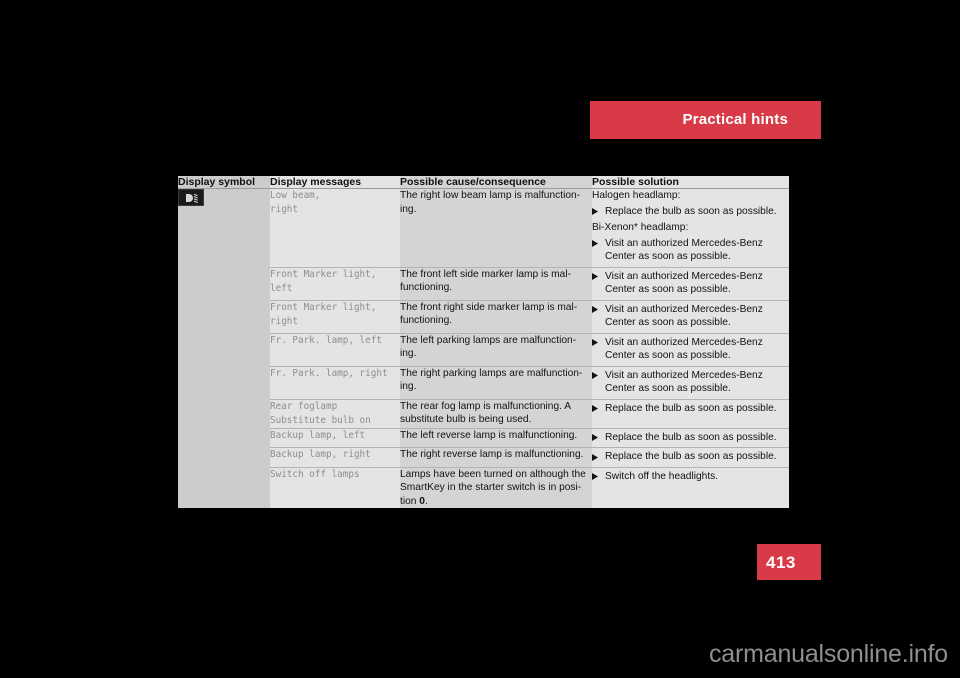 The width and height of the screenshot is (960, 678). What do you see at coordinates (335, 349) in the screenshot?
I see `cell-display-message: Fr. Park. lamp, left` at bounding box center [335, 349].